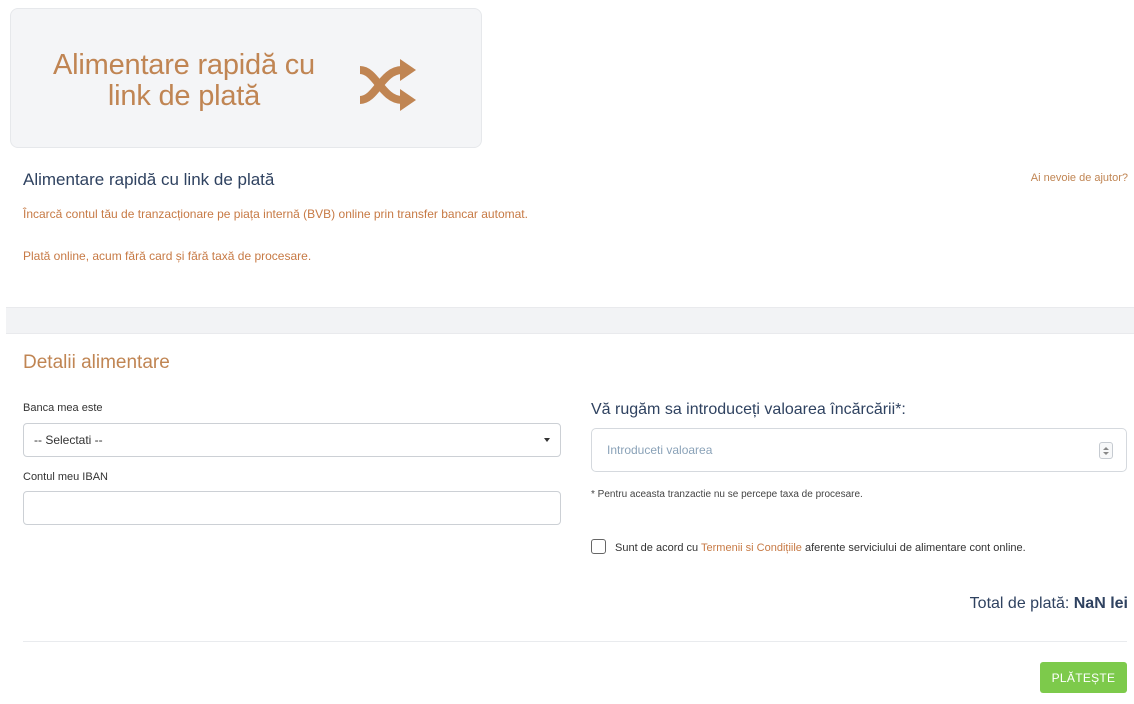  What do you see at coordinates (660, 450) in the screenshot?
I see `amount-placeholder: Introduceti valoarea` at bounding box center [660, 450].